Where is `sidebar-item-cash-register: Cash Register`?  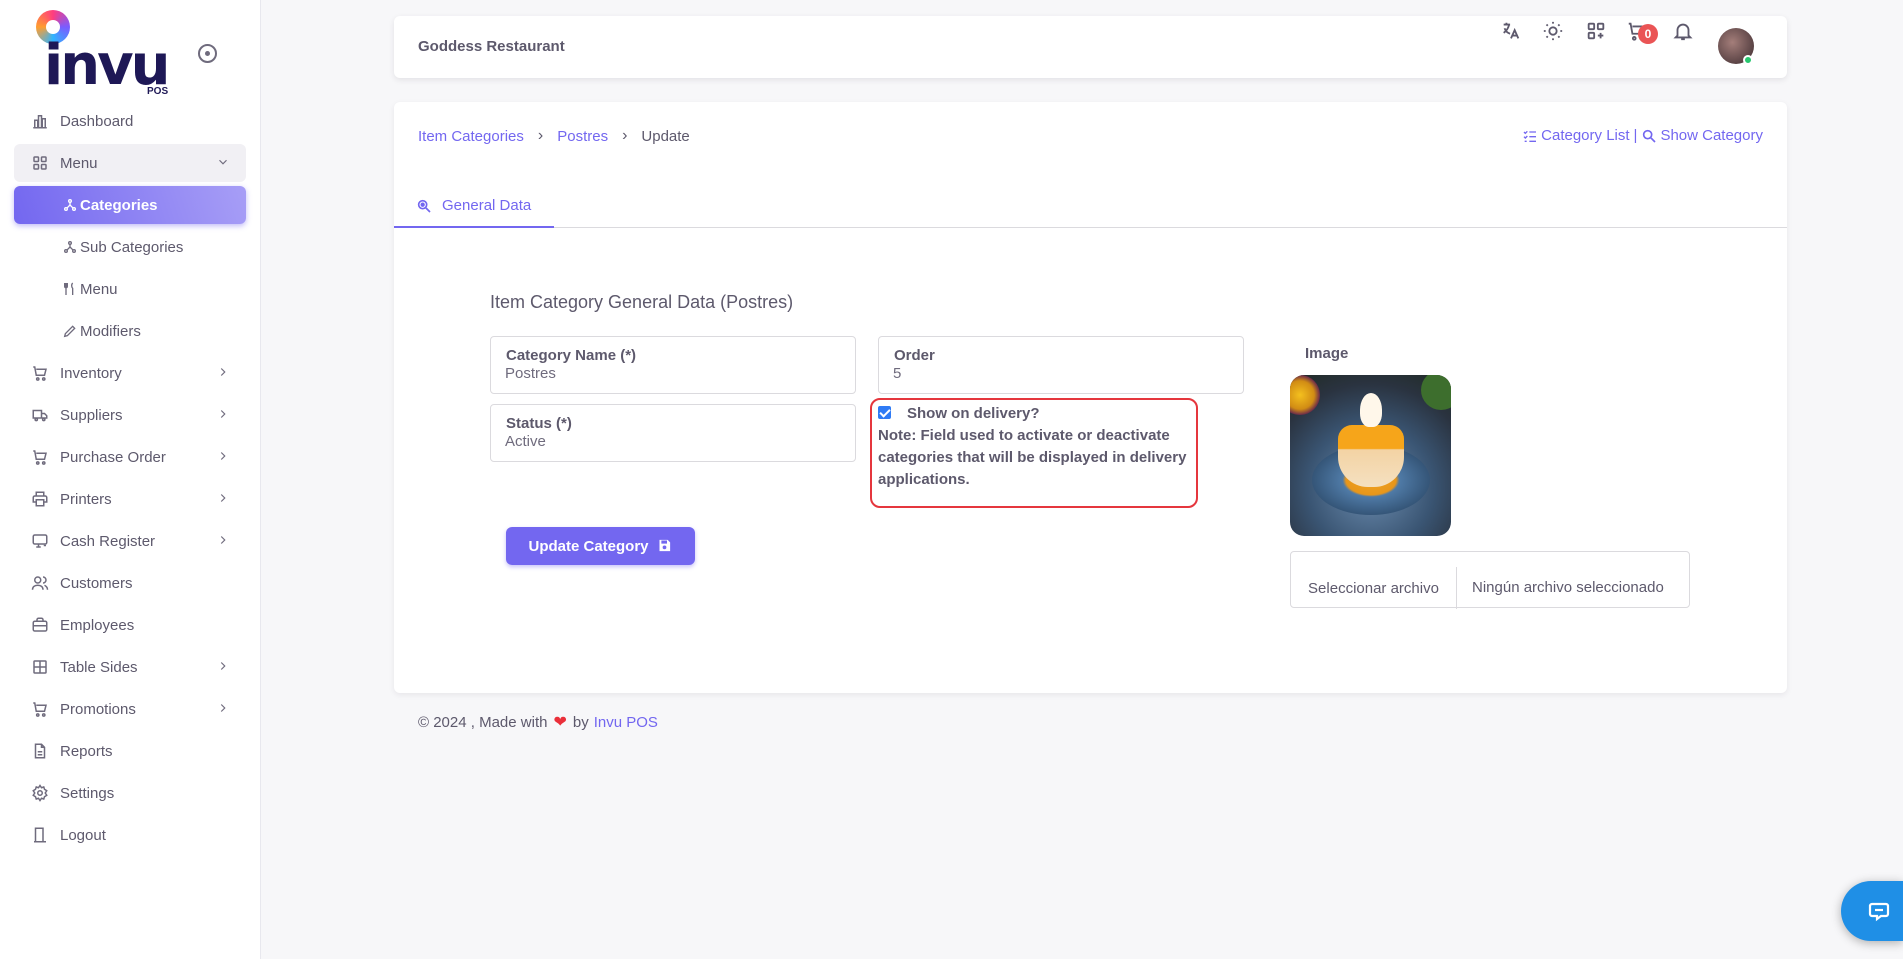 sidebar-item-cash-register: Cash Register is located at coordinates (130, 541).